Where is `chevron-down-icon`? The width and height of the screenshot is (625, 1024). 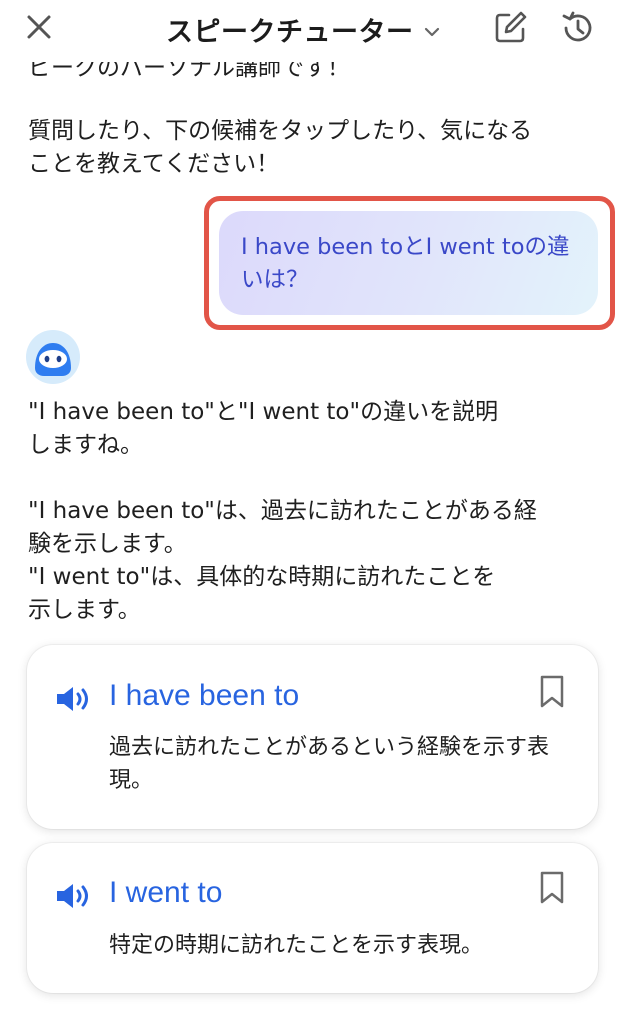
chevron-down-icon is located at coordinates (431, 31).